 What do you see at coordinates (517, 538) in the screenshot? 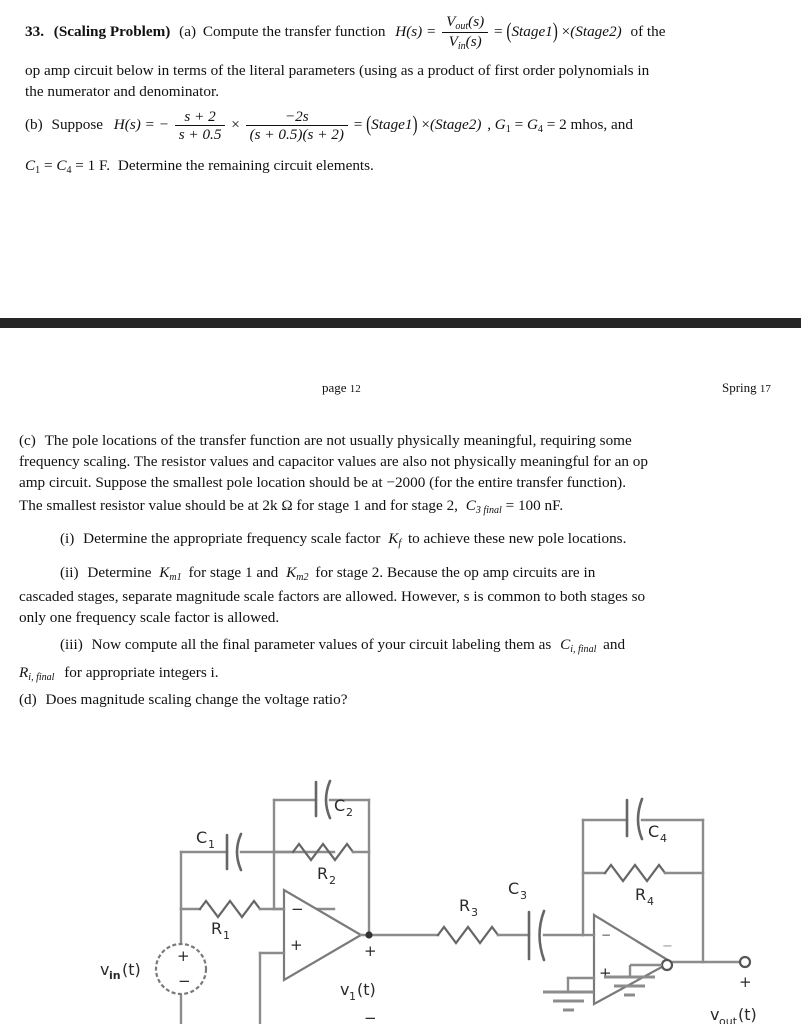
I see `item-i-text-b: to achieve these new pole locations.` at bounding box center [517, 538].